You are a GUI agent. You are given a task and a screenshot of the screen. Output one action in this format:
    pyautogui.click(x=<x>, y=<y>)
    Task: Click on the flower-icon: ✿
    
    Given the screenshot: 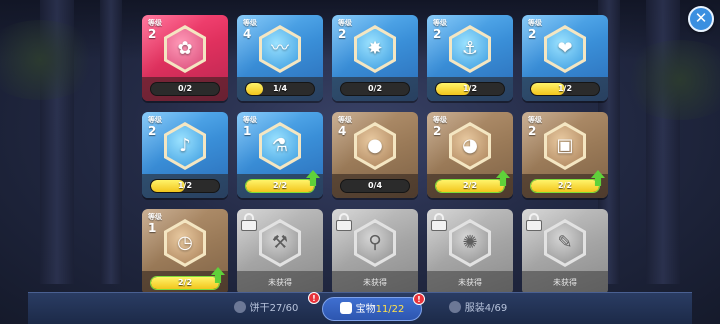 What is the action you would take?
    pyautogui.click(x=185, y=48)
    